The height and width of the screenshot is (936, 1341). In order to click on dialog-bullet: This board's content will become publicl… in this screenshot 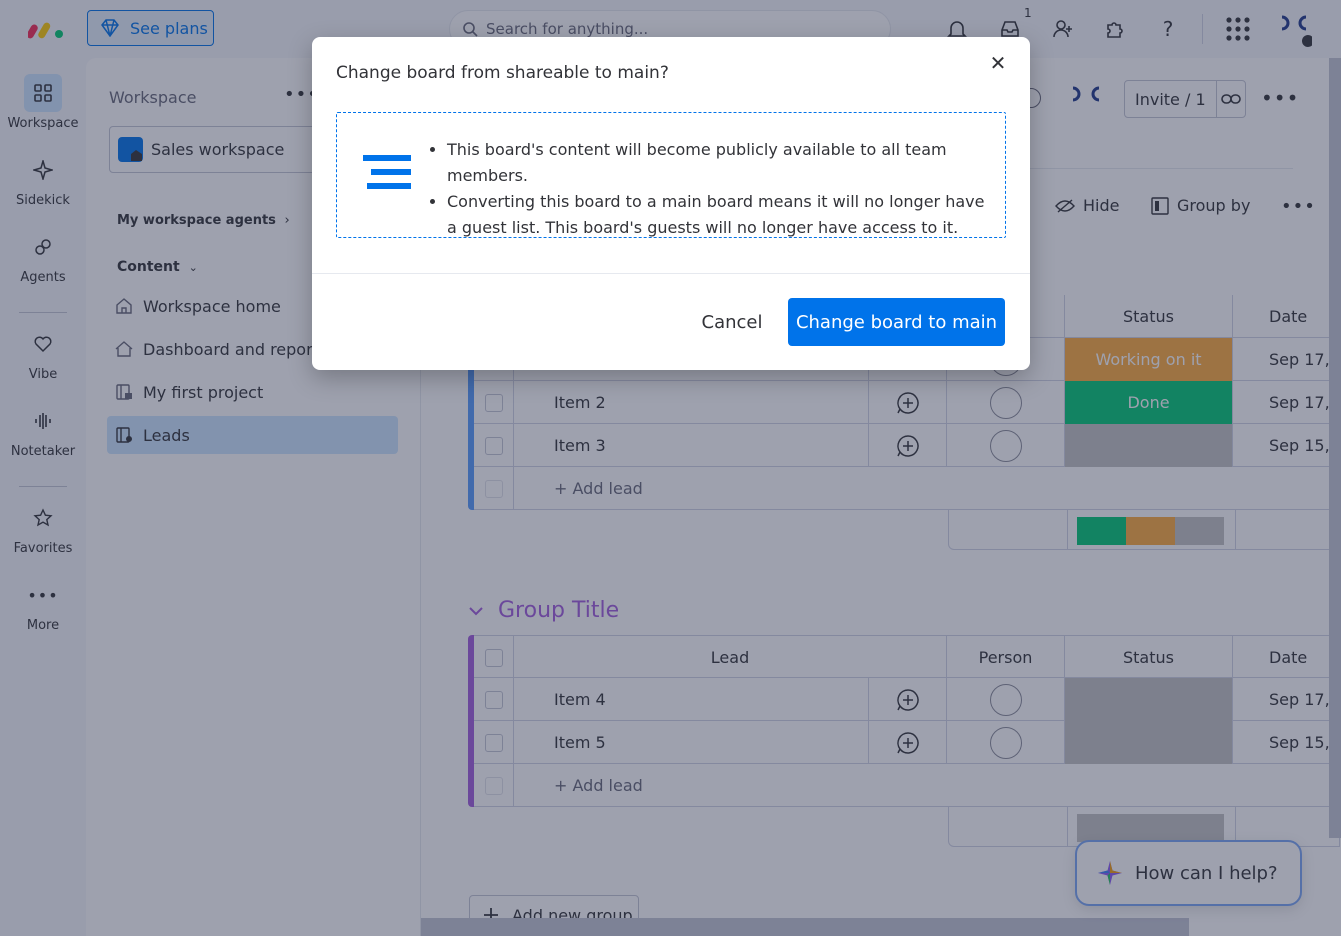, I will do `click(722, 163)`.